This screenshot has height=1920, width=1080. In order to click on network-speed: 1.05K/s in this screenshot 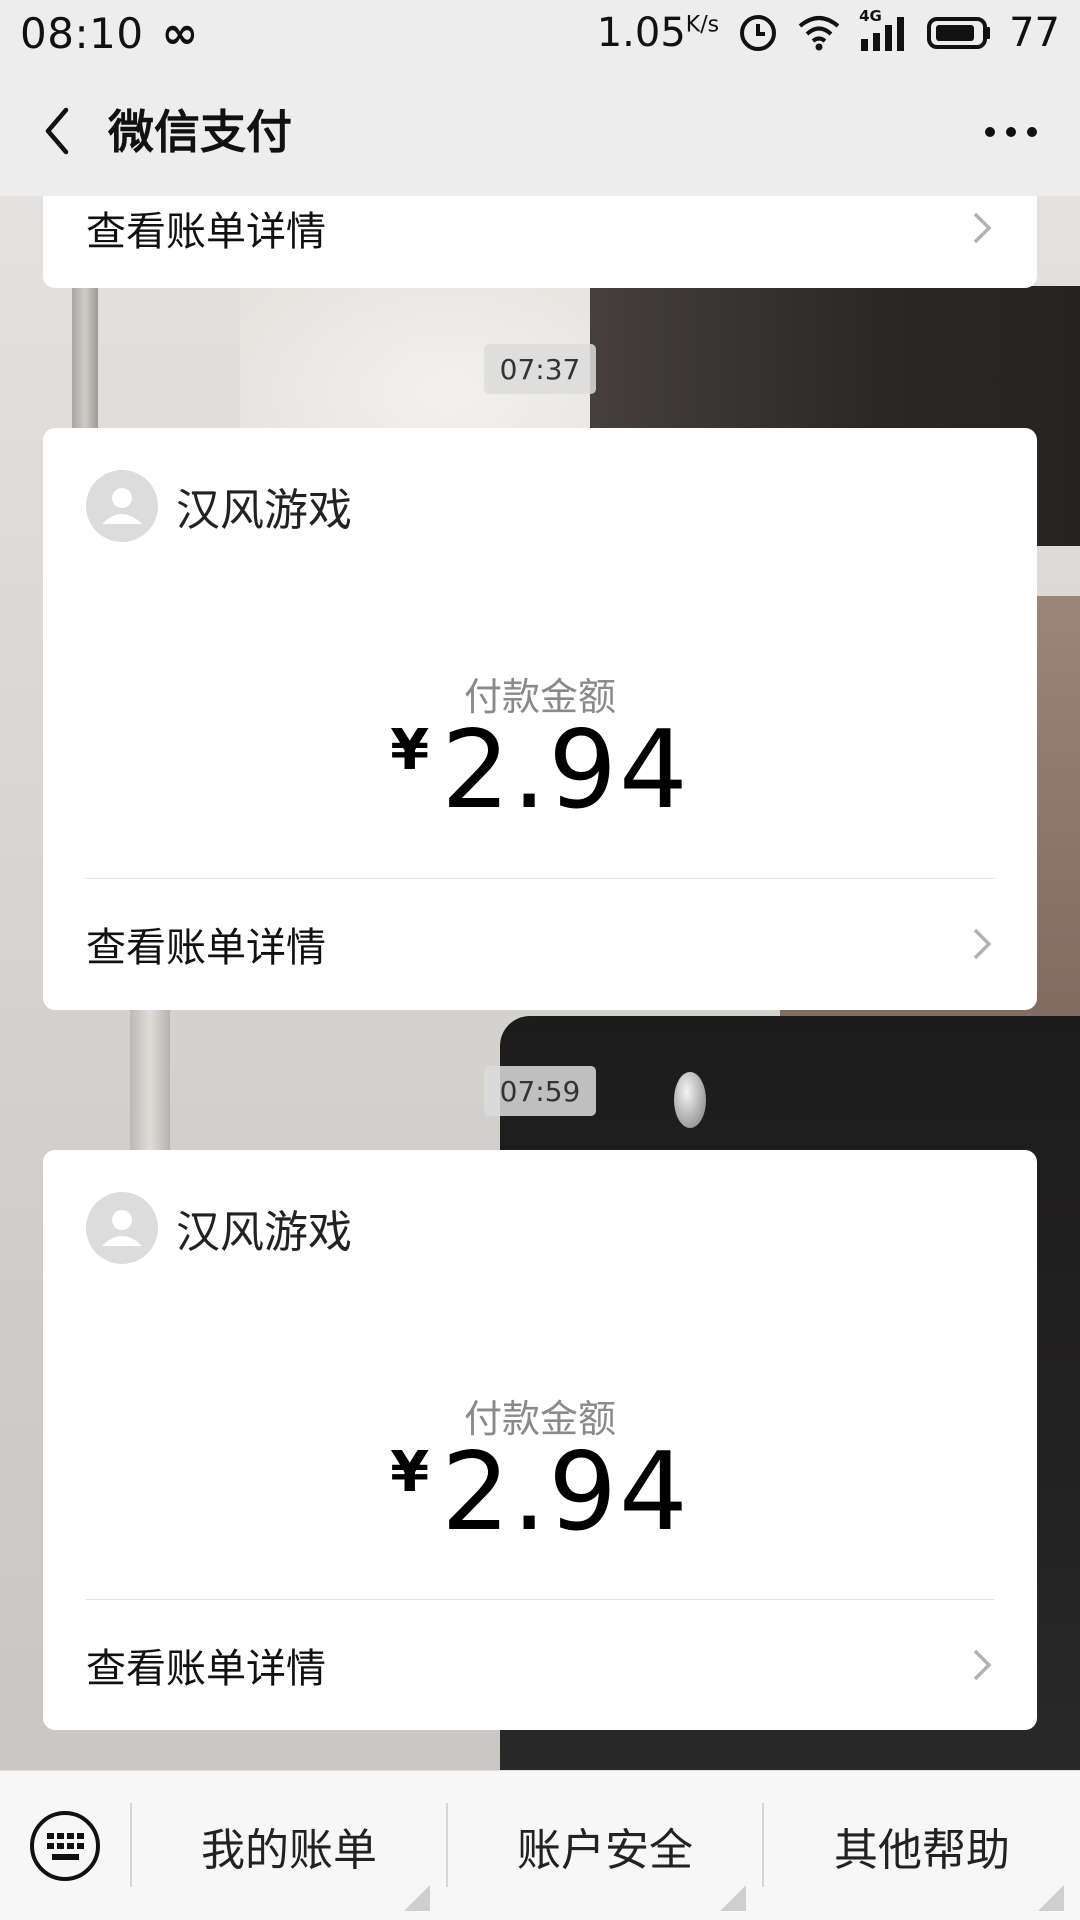, I will do `click(658, 33)`.